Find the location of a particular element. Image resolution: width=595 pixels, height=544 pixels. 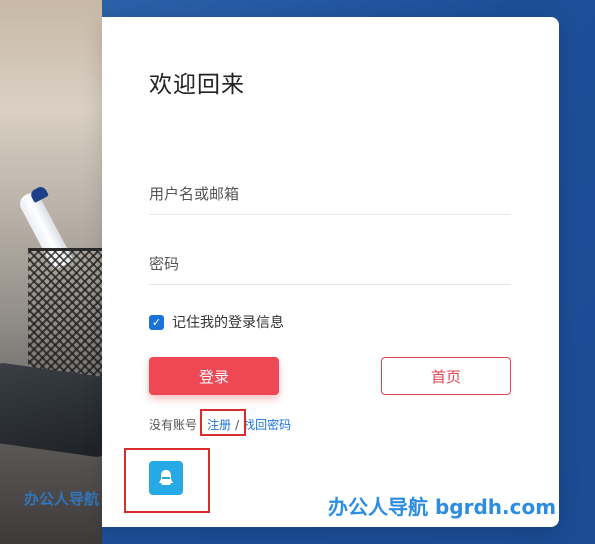

remember-checkbox: ✓ is located at coordinates (156, 322).